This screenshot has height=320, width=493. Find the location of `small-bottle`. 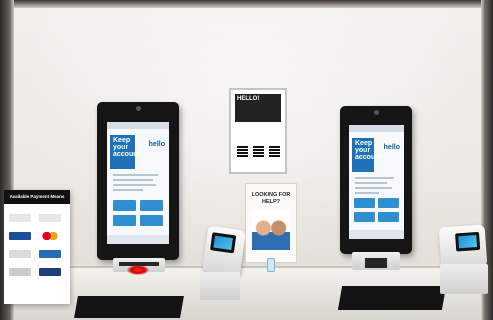

small-bottle is located at coordinates (271, 265).